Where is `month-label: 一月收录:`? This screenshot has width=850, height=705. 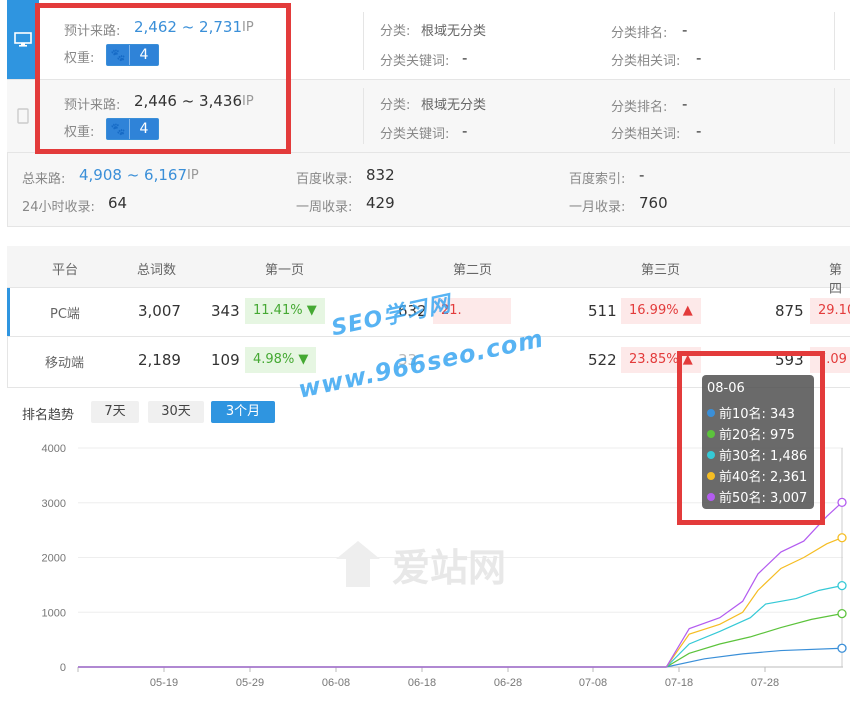
month-label: 一月收录: is located at coordinates (597, 207).